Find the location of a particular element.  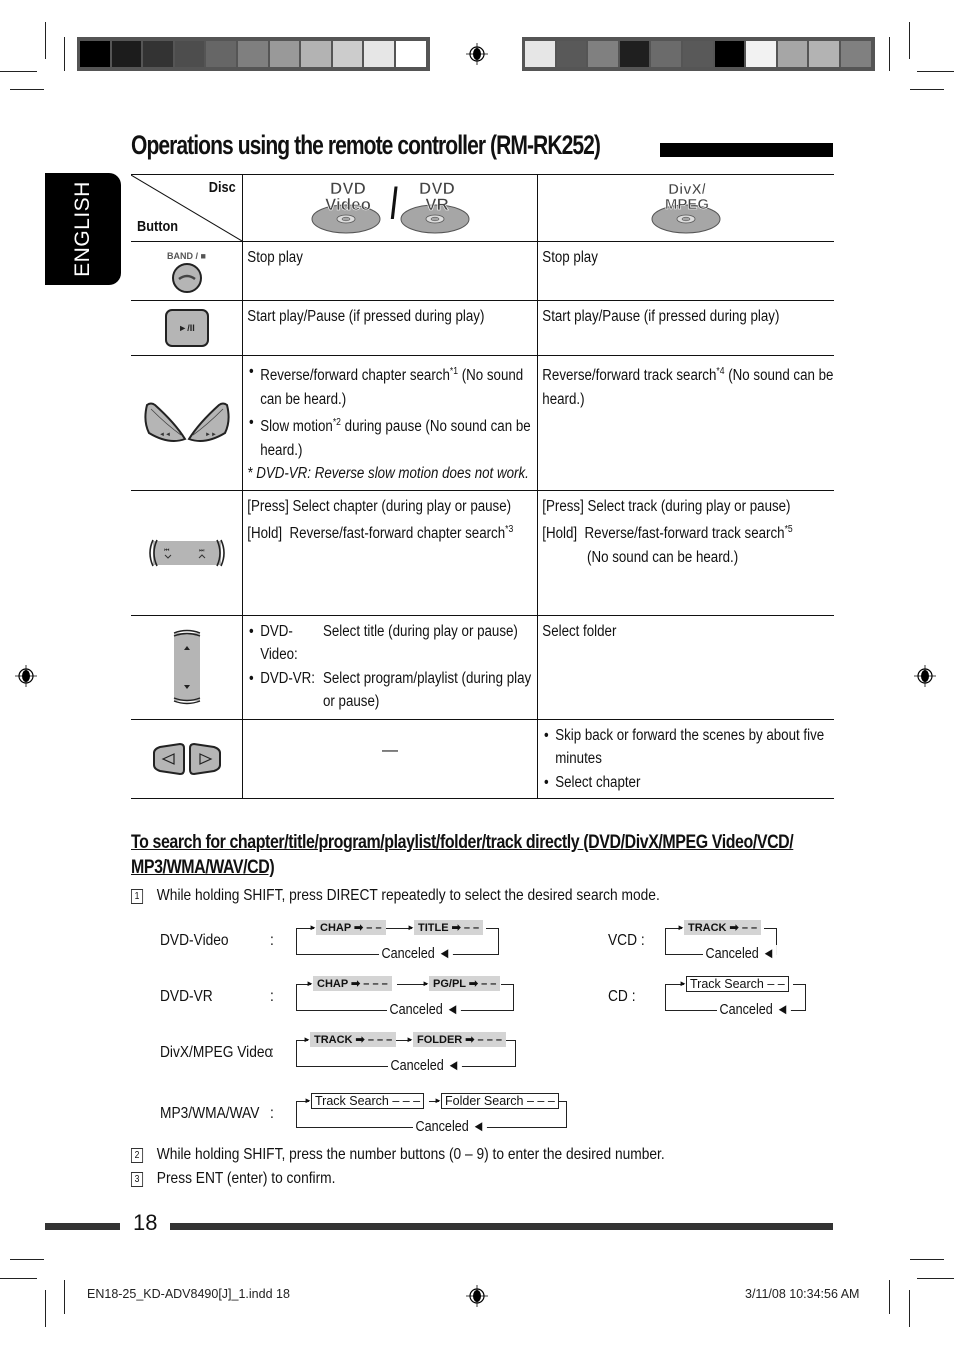

page-rule-right is located at coordinates (501, 1226).